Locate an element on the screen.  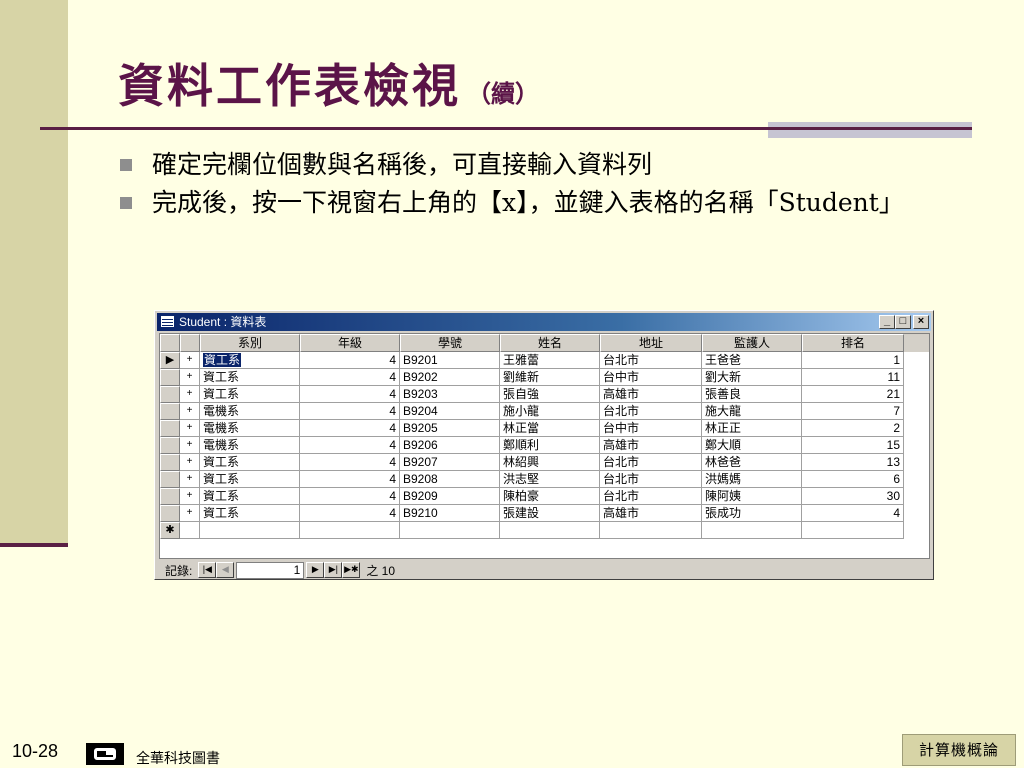
cell-name: 張建設 is located at coordinates (550, 513).